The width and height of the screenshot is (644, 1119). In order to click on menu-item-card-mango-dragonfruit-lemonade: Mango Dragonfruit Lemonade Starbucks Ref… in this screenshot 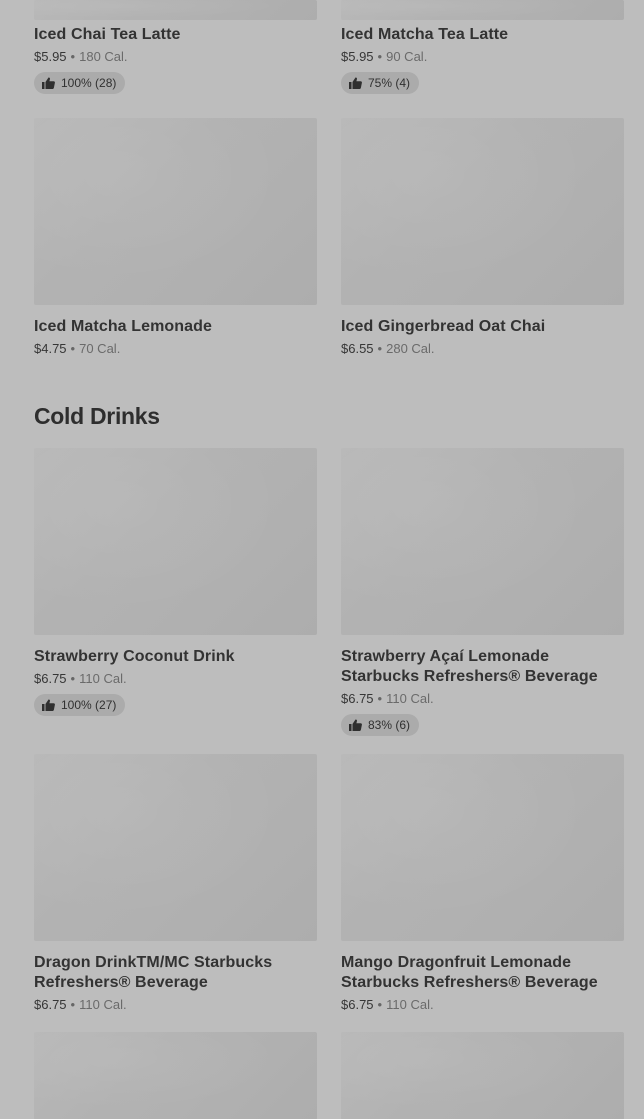, I will do `click(482, 884)`.